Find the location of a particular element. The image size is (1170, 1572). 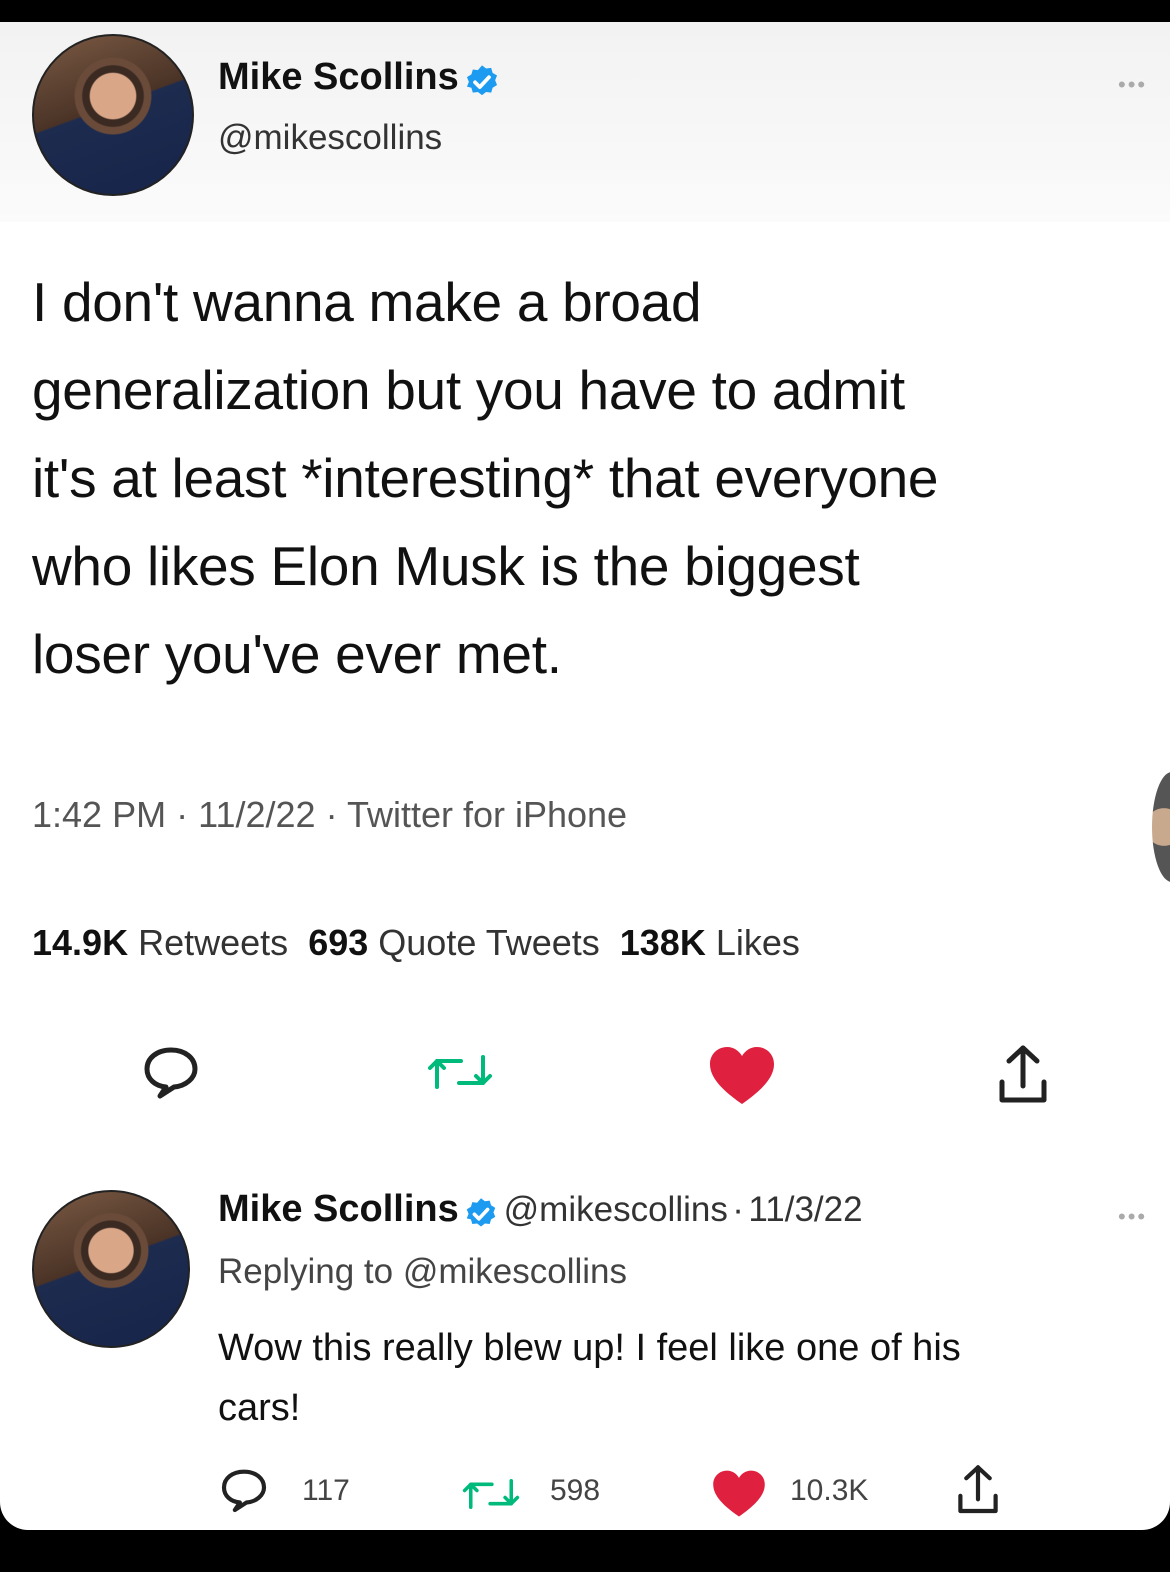

quotes-stat: 693 Quote Tweets is located at coordinates (454, 942).